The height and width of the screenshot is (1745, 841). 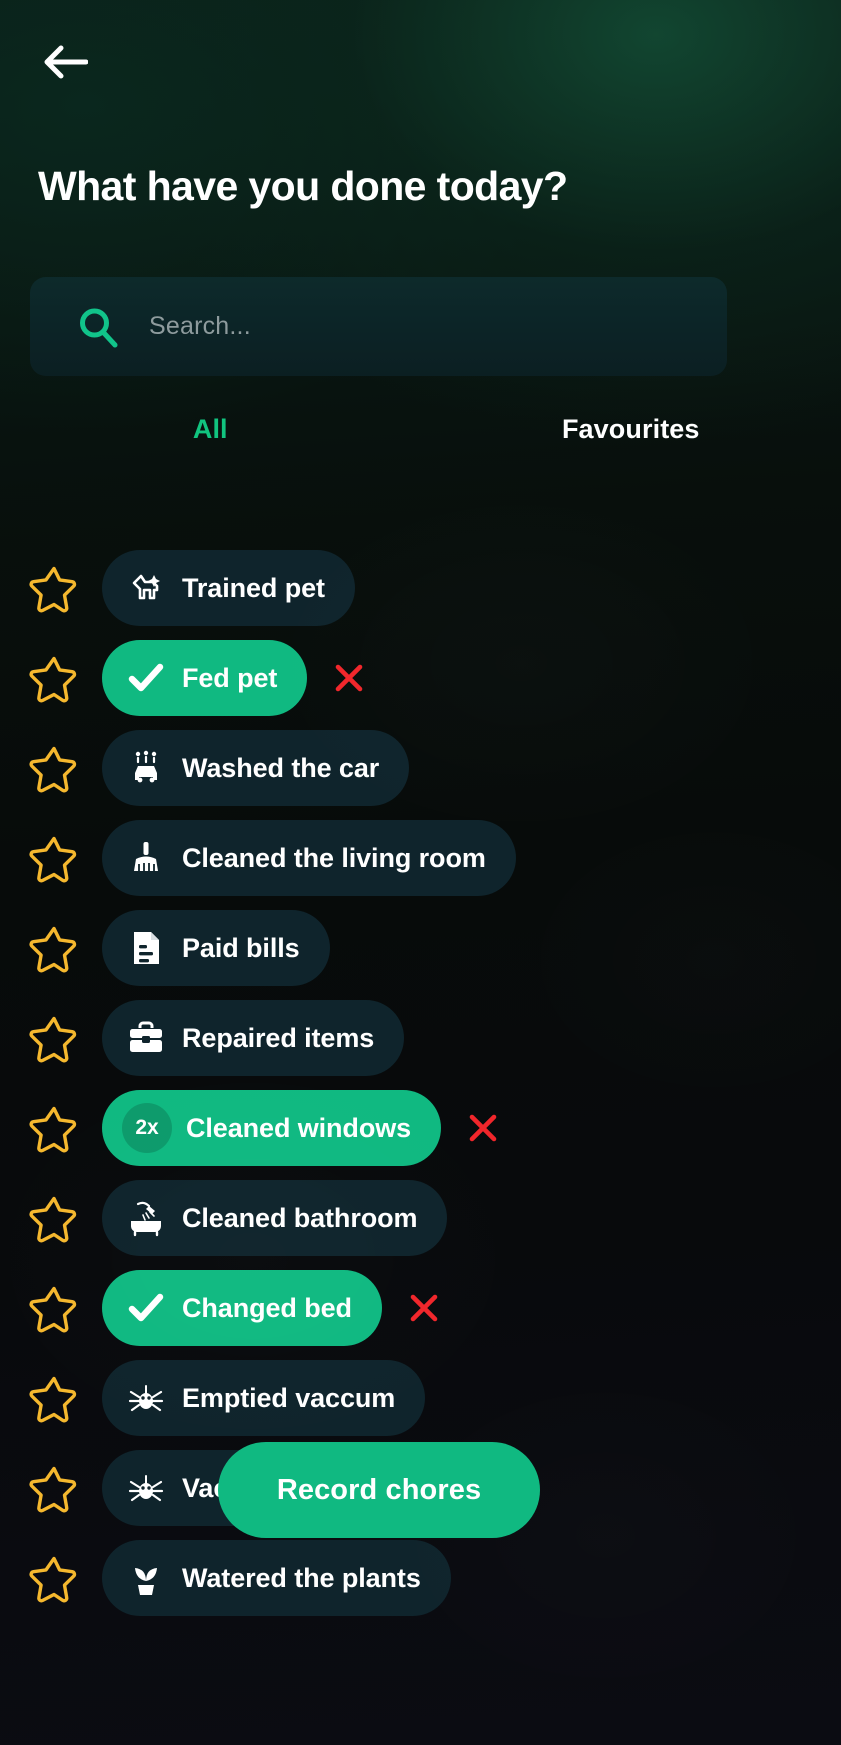 What do you see at coordinates (299, 1127) in the screenshot?
I see `chore-label: Cleaned windows` at bounding box center [299, 1127].